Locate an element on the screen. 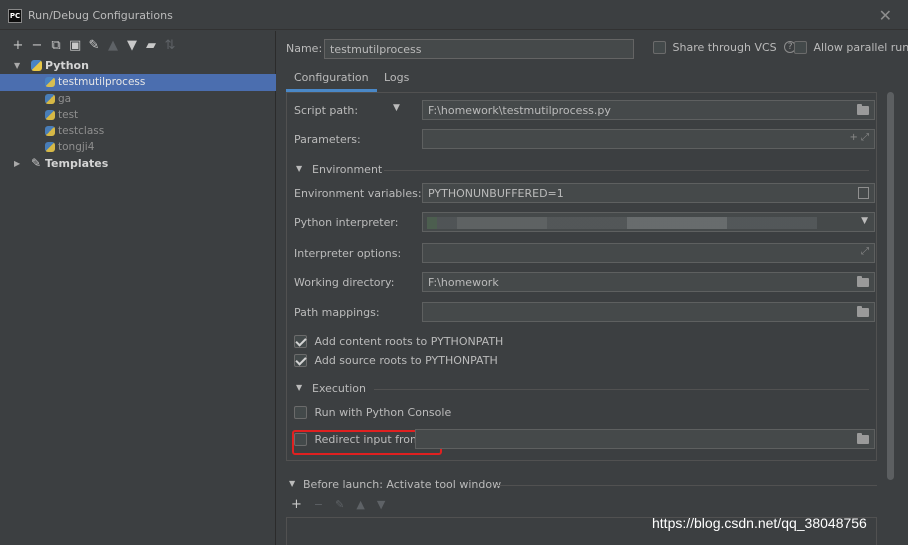 The height and width of the screenshot is (545, 908). share-checkbox is located at coordinates (659, 47).